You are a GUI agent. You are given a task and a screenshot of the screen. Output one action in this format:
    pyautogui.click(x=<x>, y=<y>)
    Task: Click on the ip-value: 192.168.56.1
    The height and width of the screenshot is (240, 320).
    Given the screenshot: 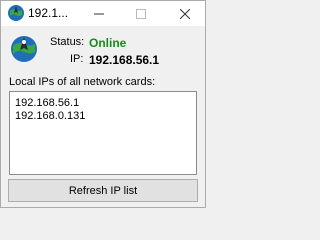 What is the action you would take?
    pyautogui.click(x=124, y=60)
    